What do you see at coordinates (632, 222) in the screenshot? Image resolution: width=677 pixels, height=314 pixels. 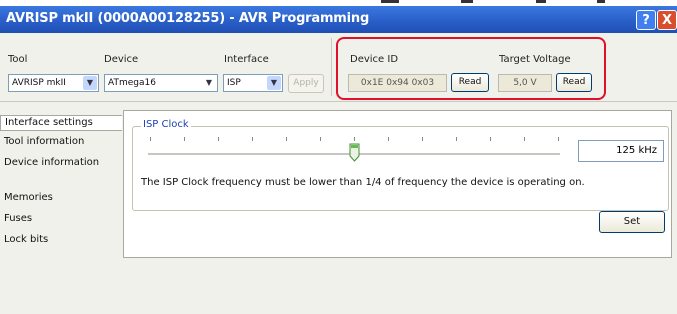 I see `set-button: Set` at bounding box center [632, 222].